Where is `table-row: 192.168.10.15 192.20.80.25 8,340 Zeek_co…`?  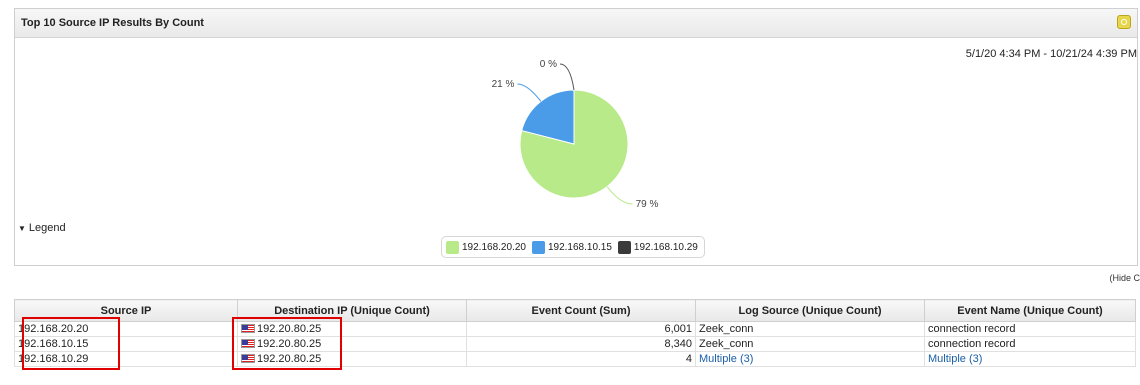 table-row: 192.168.10.15 192.20.80.25 8,340 Zeek_co… is located at coordinates (575, 344).